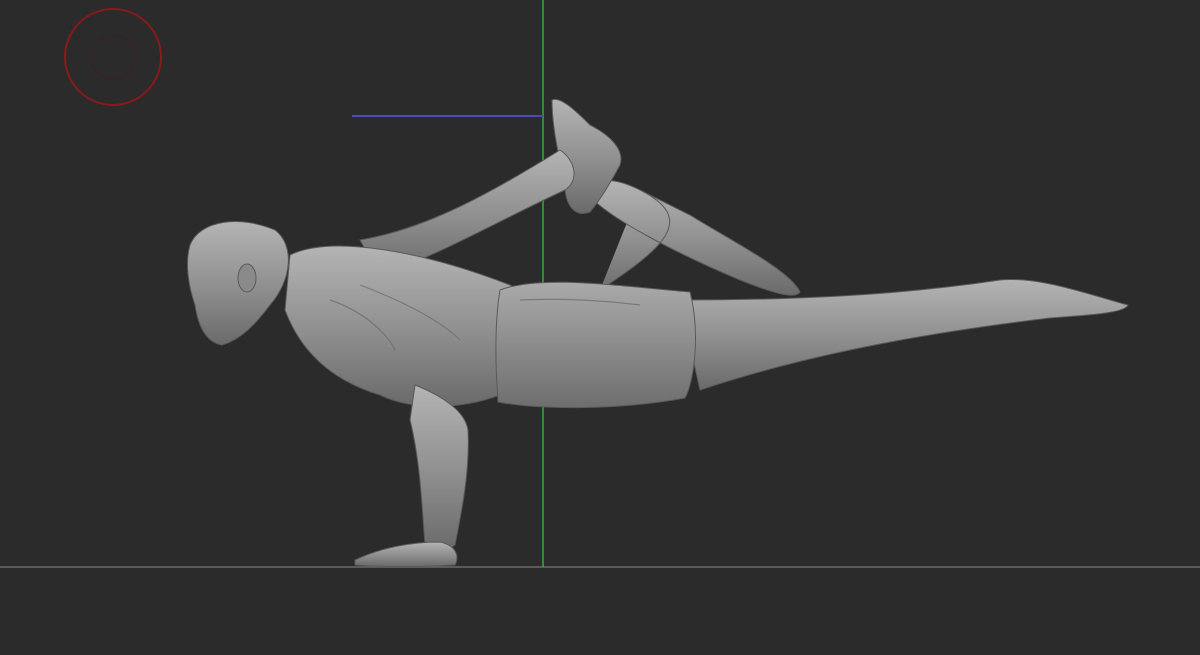  What do you see at coordinates (408, 326) in the screenshot?
I see `figure-torso` at bounding box center [408, 326].